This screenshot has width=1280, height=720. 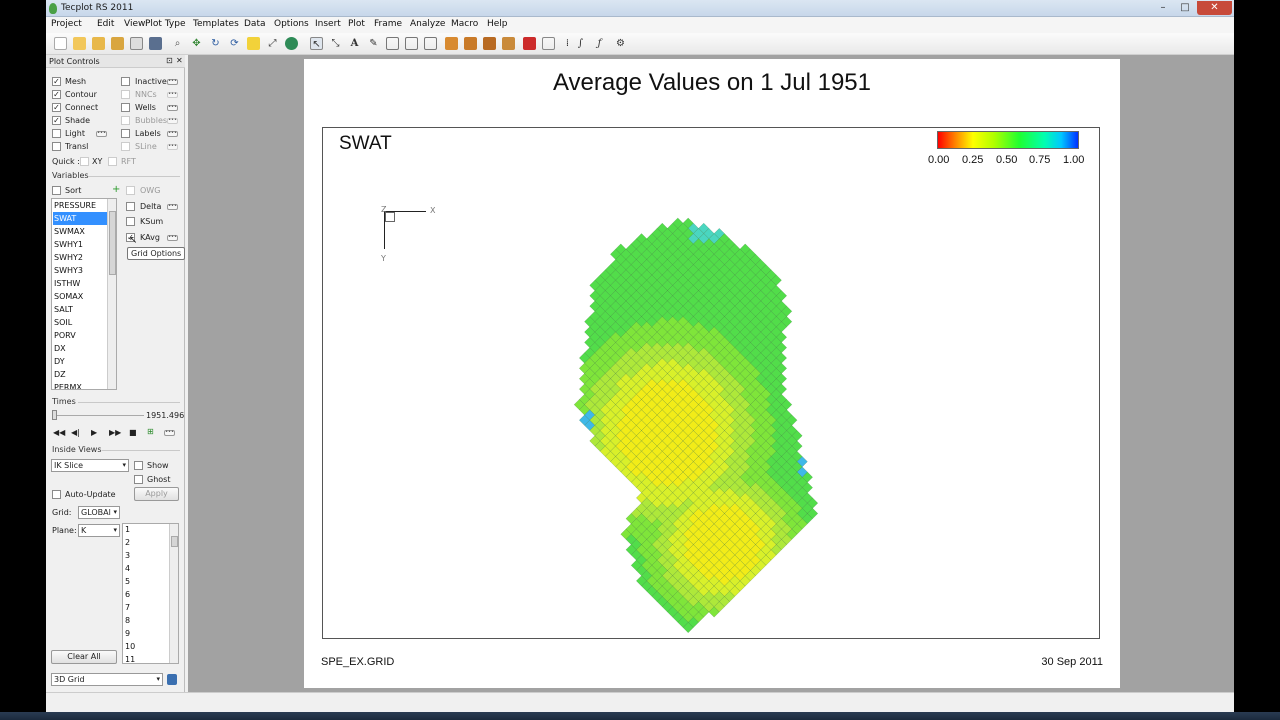 What do you see at coordinates (90, 465) in the screenshot?
I see `slice-dropdown: IK Slice` at bounding box center [90, 465].